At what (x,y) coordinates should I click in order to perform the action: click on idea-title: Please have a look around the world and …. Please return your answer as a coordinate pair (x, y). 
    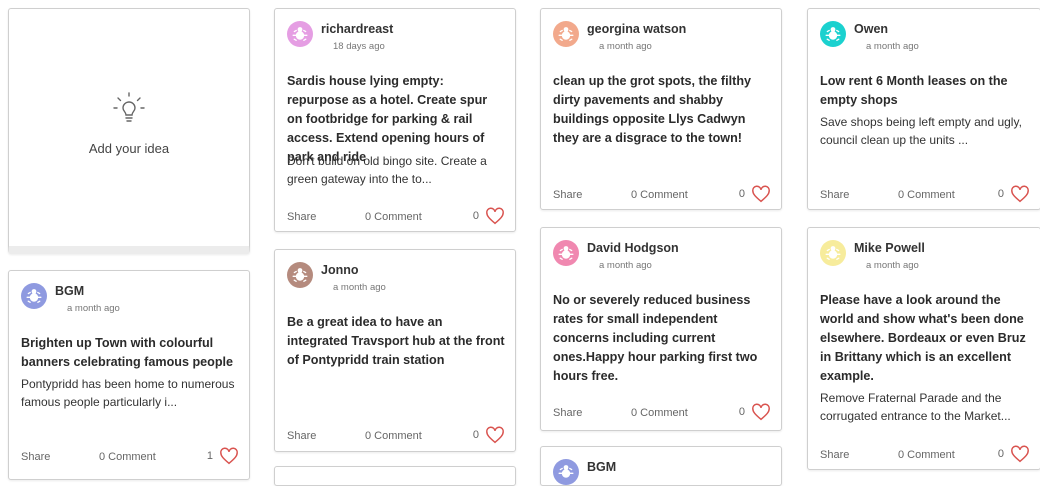
    Looking at the image, I should click on (925, 338).